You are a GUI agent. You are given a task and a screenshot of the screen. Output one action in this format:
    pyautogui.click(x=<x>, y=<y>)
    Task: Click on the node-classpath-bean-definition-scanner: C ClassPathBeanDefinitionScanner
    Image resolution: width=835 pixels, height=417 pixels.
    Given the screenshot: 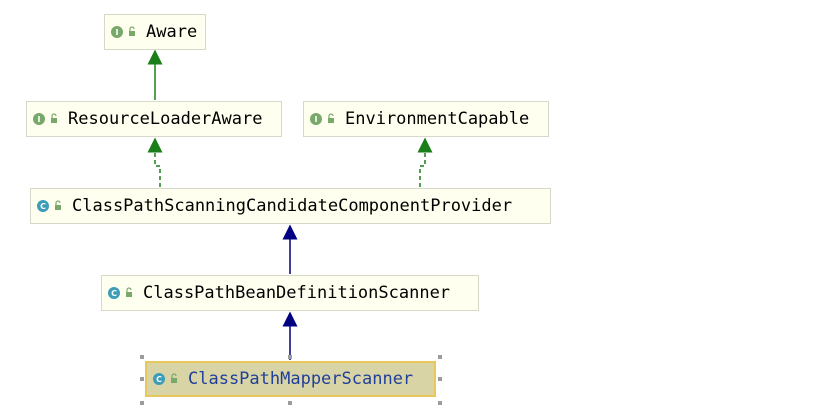 What is the action you would take?
    pyautogui.click(x=290, y=293)
    